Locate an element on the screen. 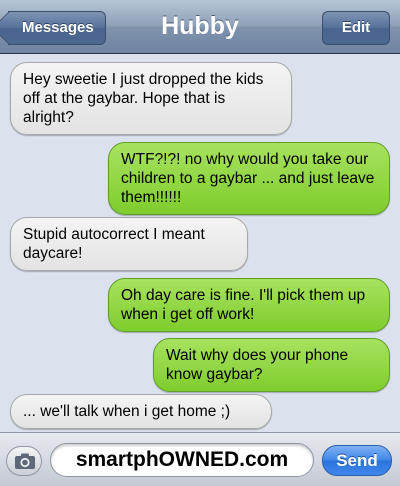 This screenshot has height=486, width=400. message-text: Wait why does your phone know gaybar? is located at coordinates (257, 365).